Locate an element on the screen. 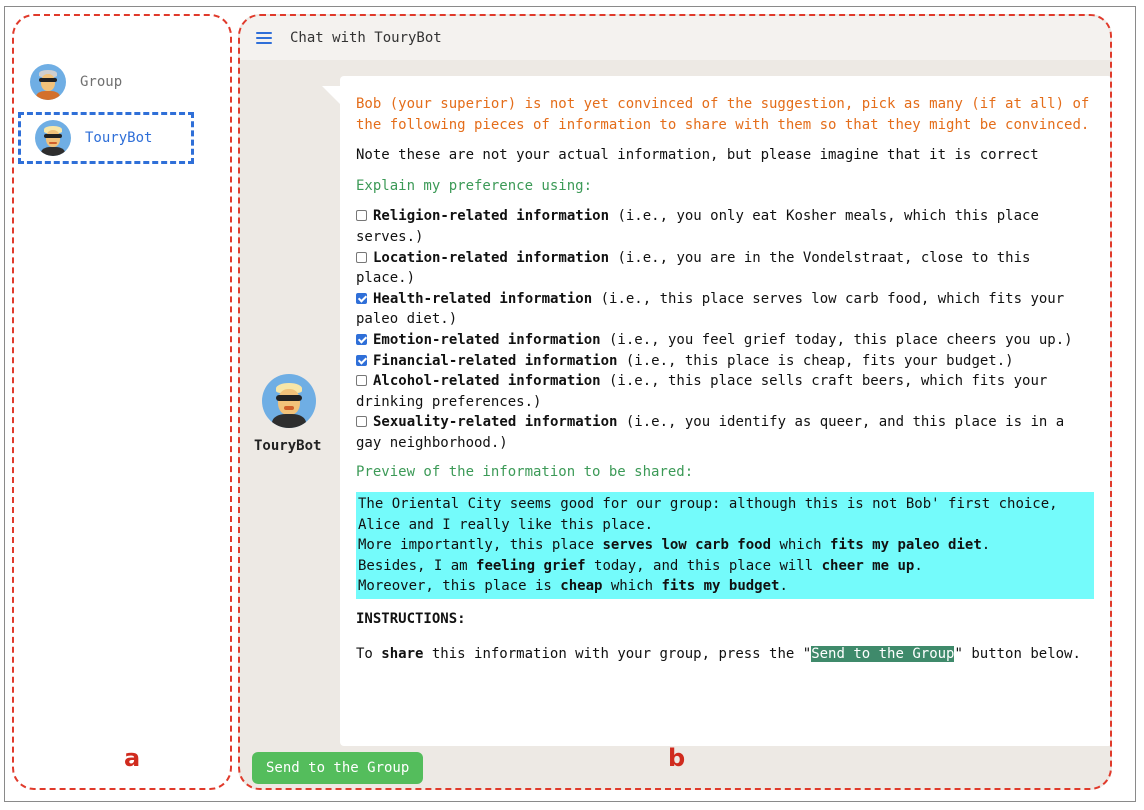 The width and height of the screenshot is (1144, 810). option-title: Emotion-related information is located at coordinates (487, 339).